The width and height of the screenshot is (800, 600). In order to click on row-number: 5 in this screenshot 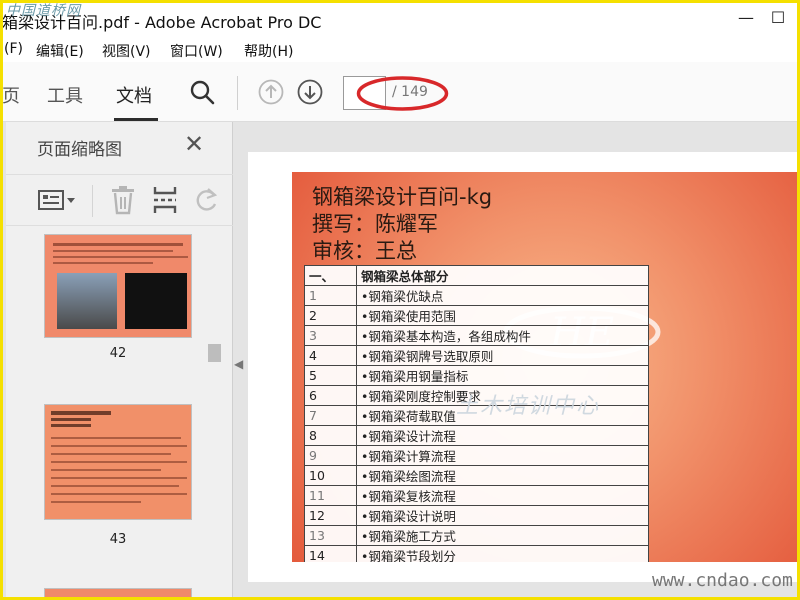, I will do `click(330, 375)`.